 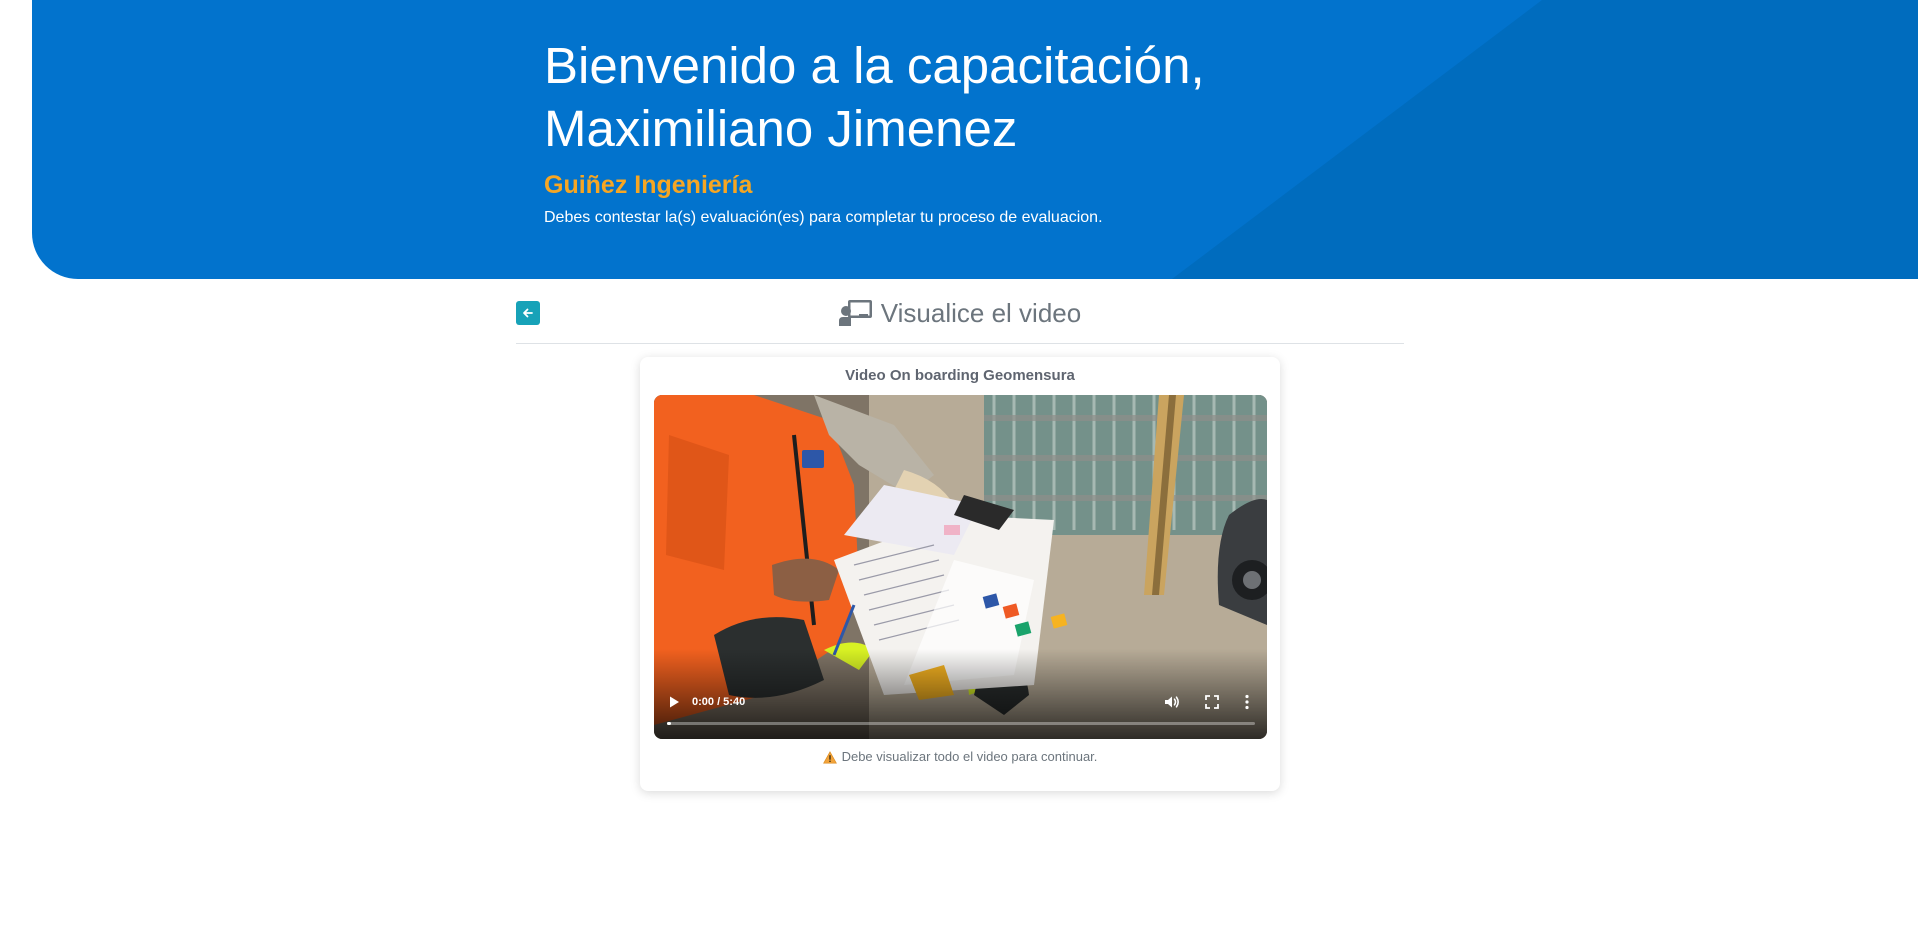 What do you see at coordinates (960, 375) in the screenshot?
I see `video-title: Video On boarding Geomensura` at bounding box center [960, 375].